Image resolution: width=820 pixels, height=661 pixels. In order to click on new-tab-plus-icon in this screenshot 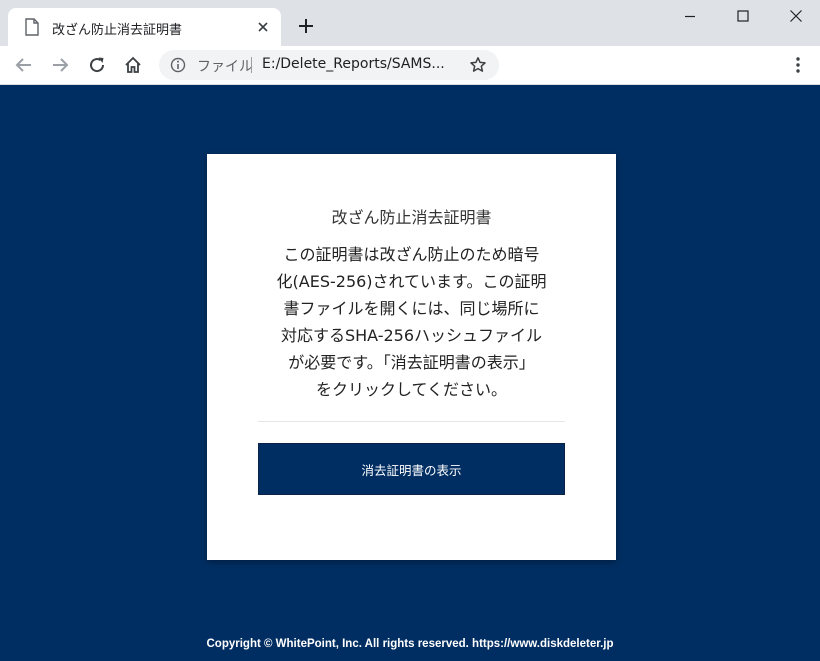, I will do `click(306, 26)`.